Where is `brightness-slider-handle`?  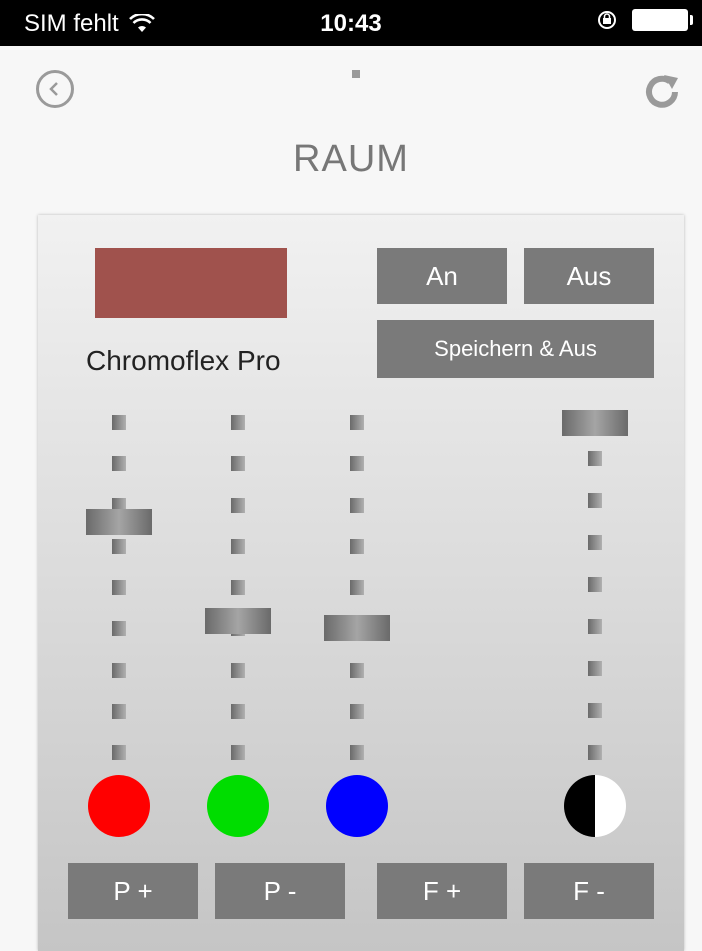 brightness-slider-handle is located at coordinates (595, 423).